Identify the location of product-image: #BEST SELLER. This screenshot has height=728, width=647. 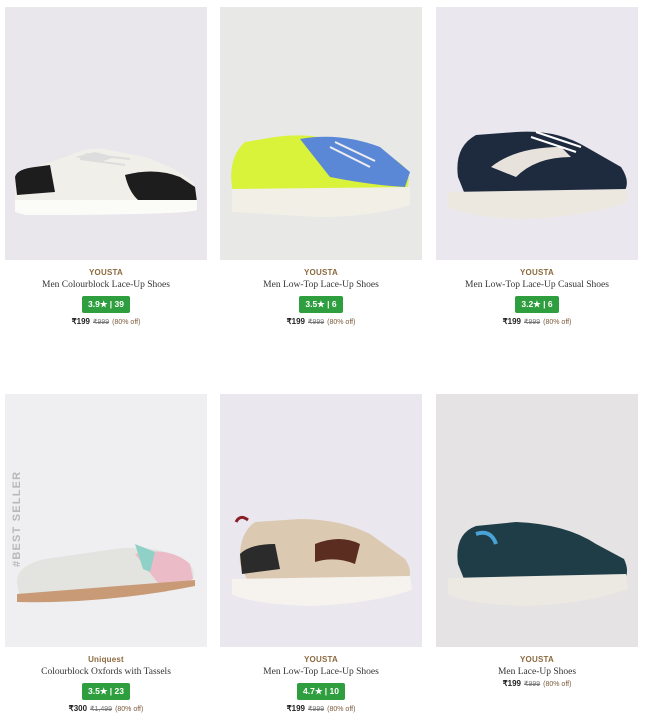
(106, 520).